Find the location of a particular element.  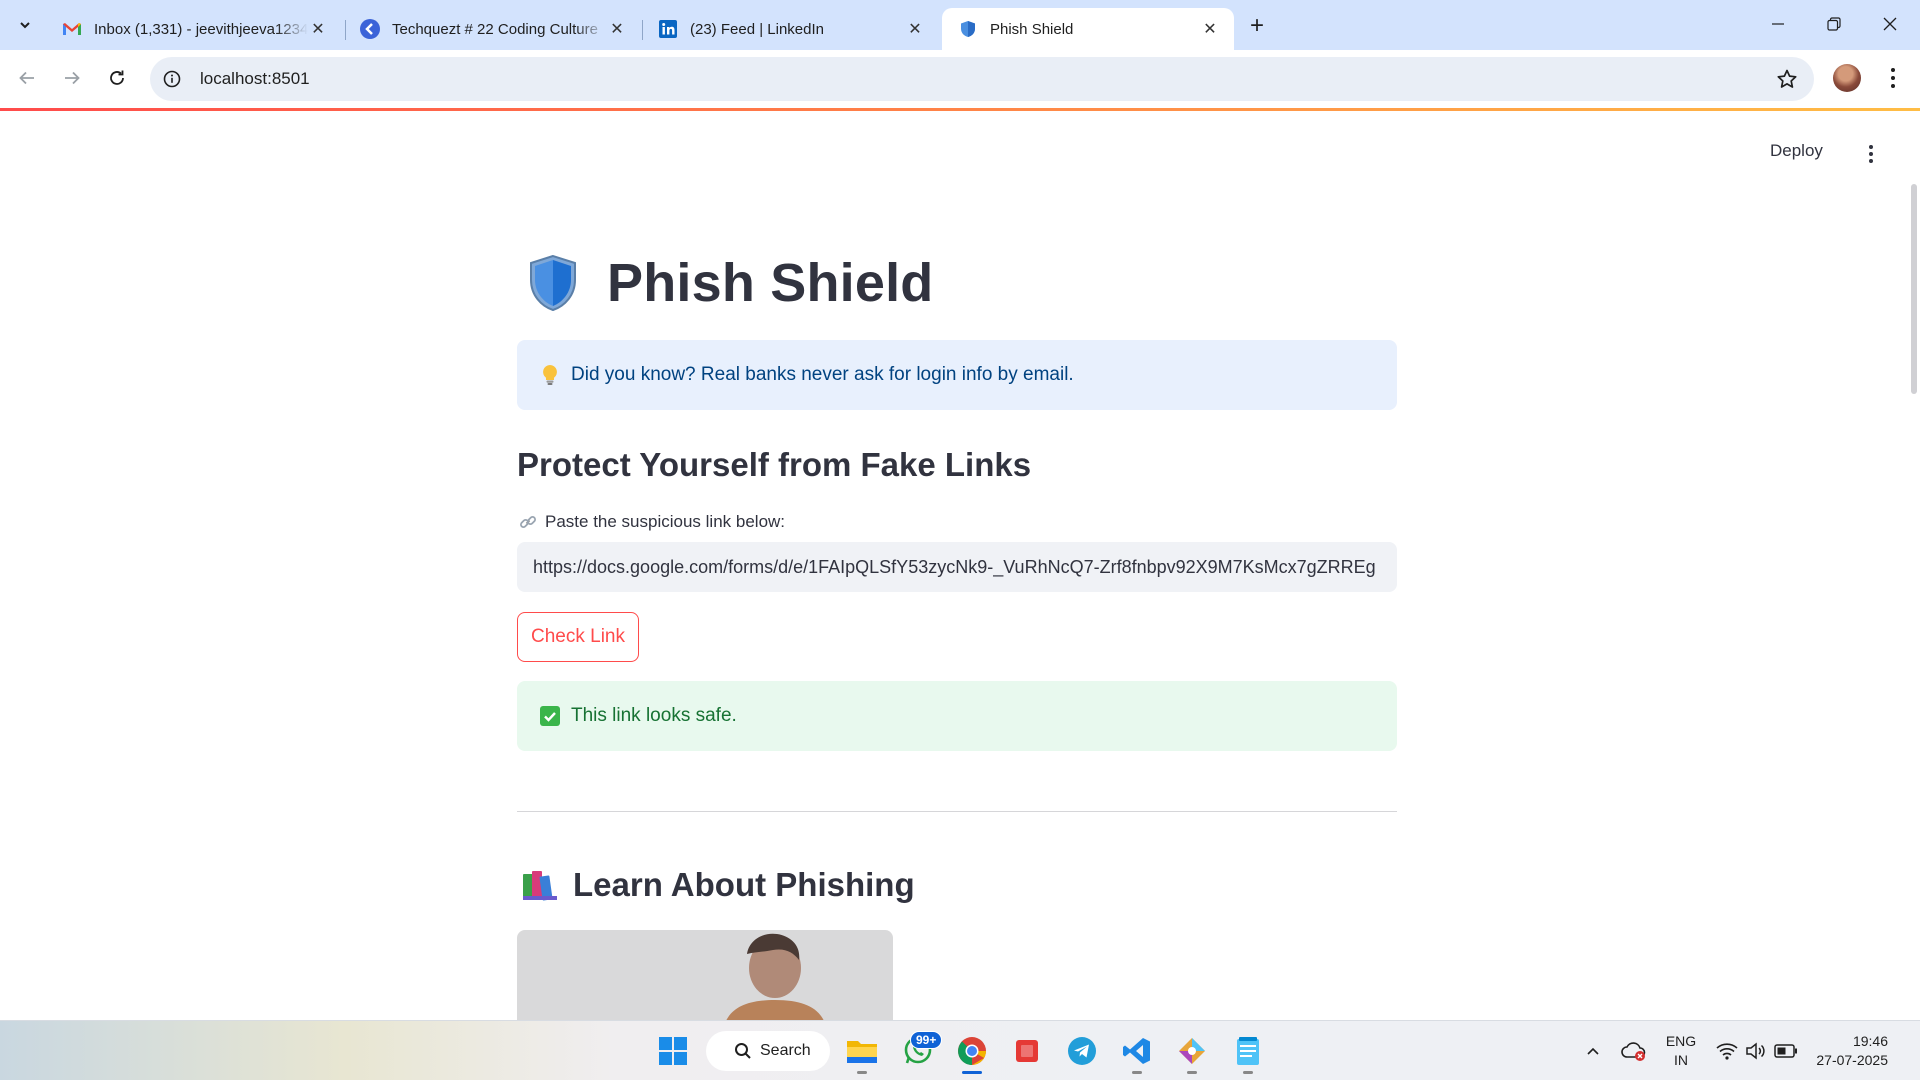

page-title: Phish Shield is located at coordinates (770, 283).